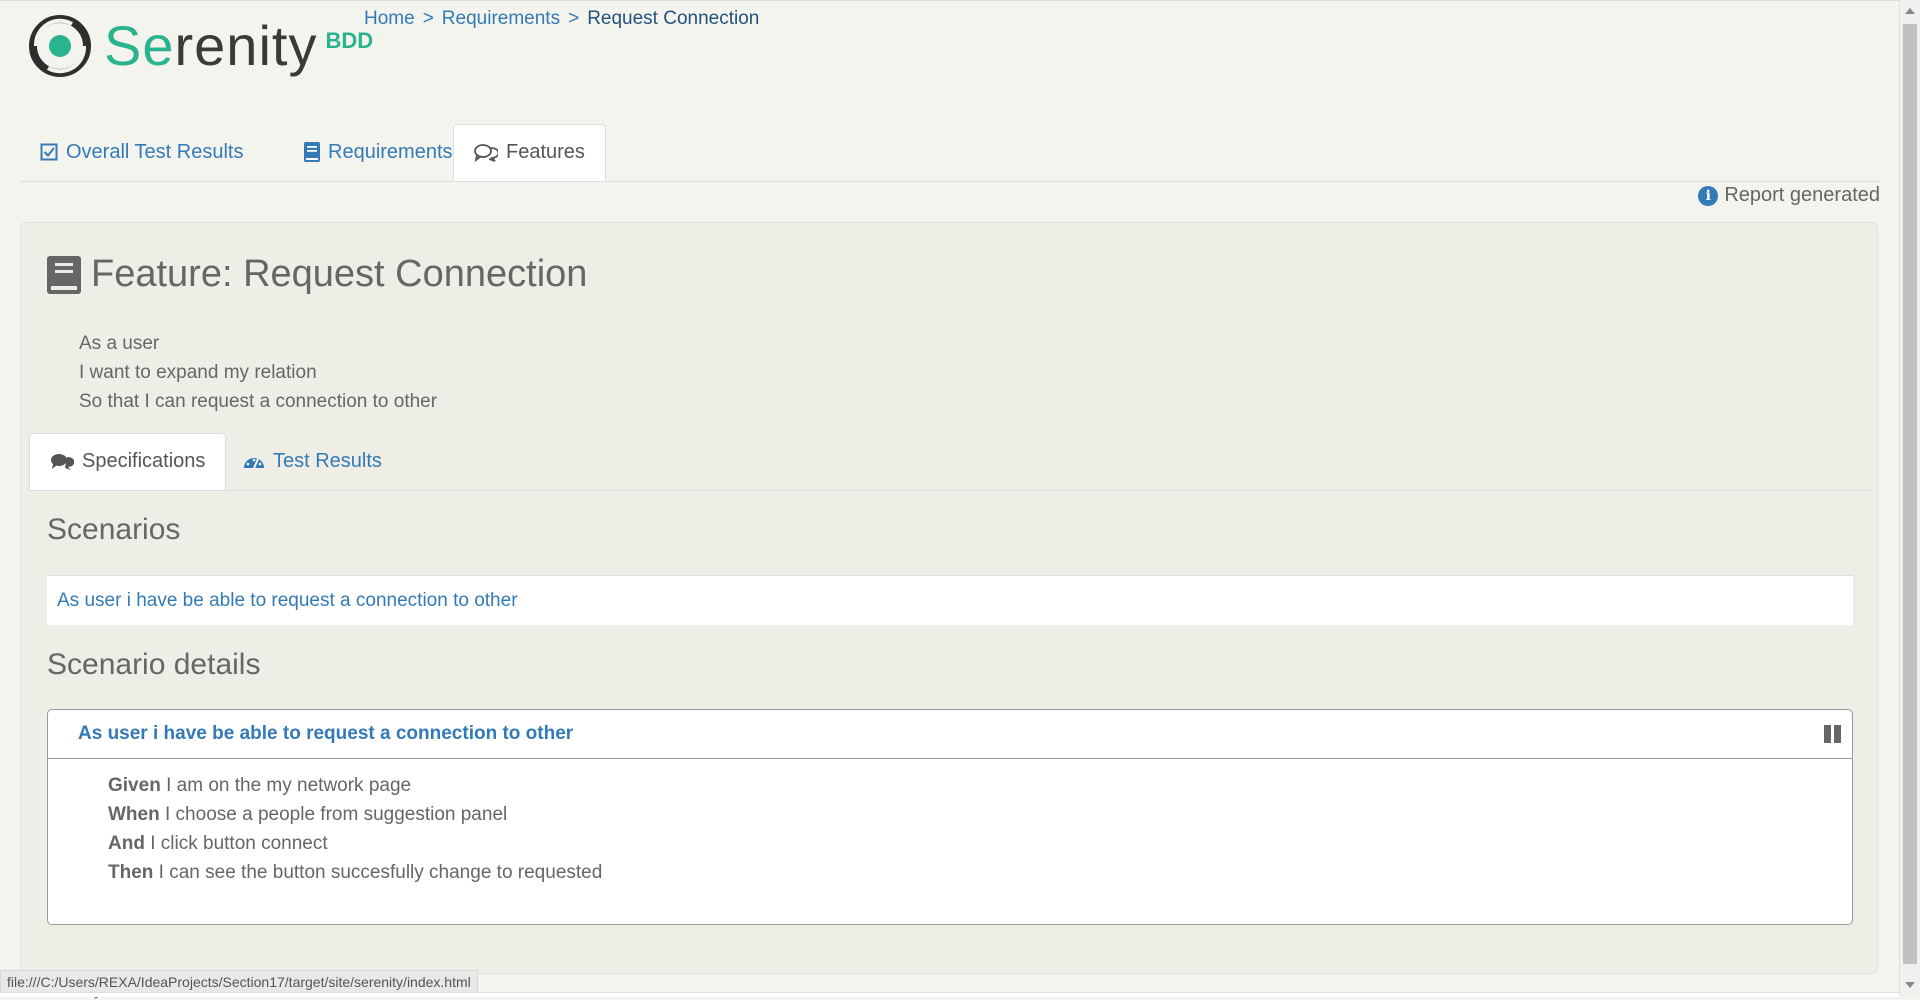 Image resolution: width=1920 pixels, height=1000 pixels. I want to click on report-generated: i Report generated, so click(1789, 195).